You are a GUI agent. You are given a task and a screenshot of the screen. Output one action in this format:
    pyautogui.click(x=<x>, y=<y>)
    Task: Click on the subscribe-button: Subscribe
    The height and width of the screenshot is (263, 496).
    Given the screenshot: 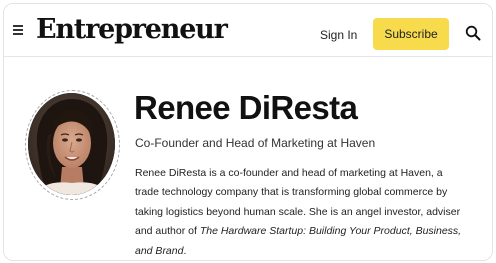 What is the action you would take?
    pyautogui.click(x=411, y=34)
    